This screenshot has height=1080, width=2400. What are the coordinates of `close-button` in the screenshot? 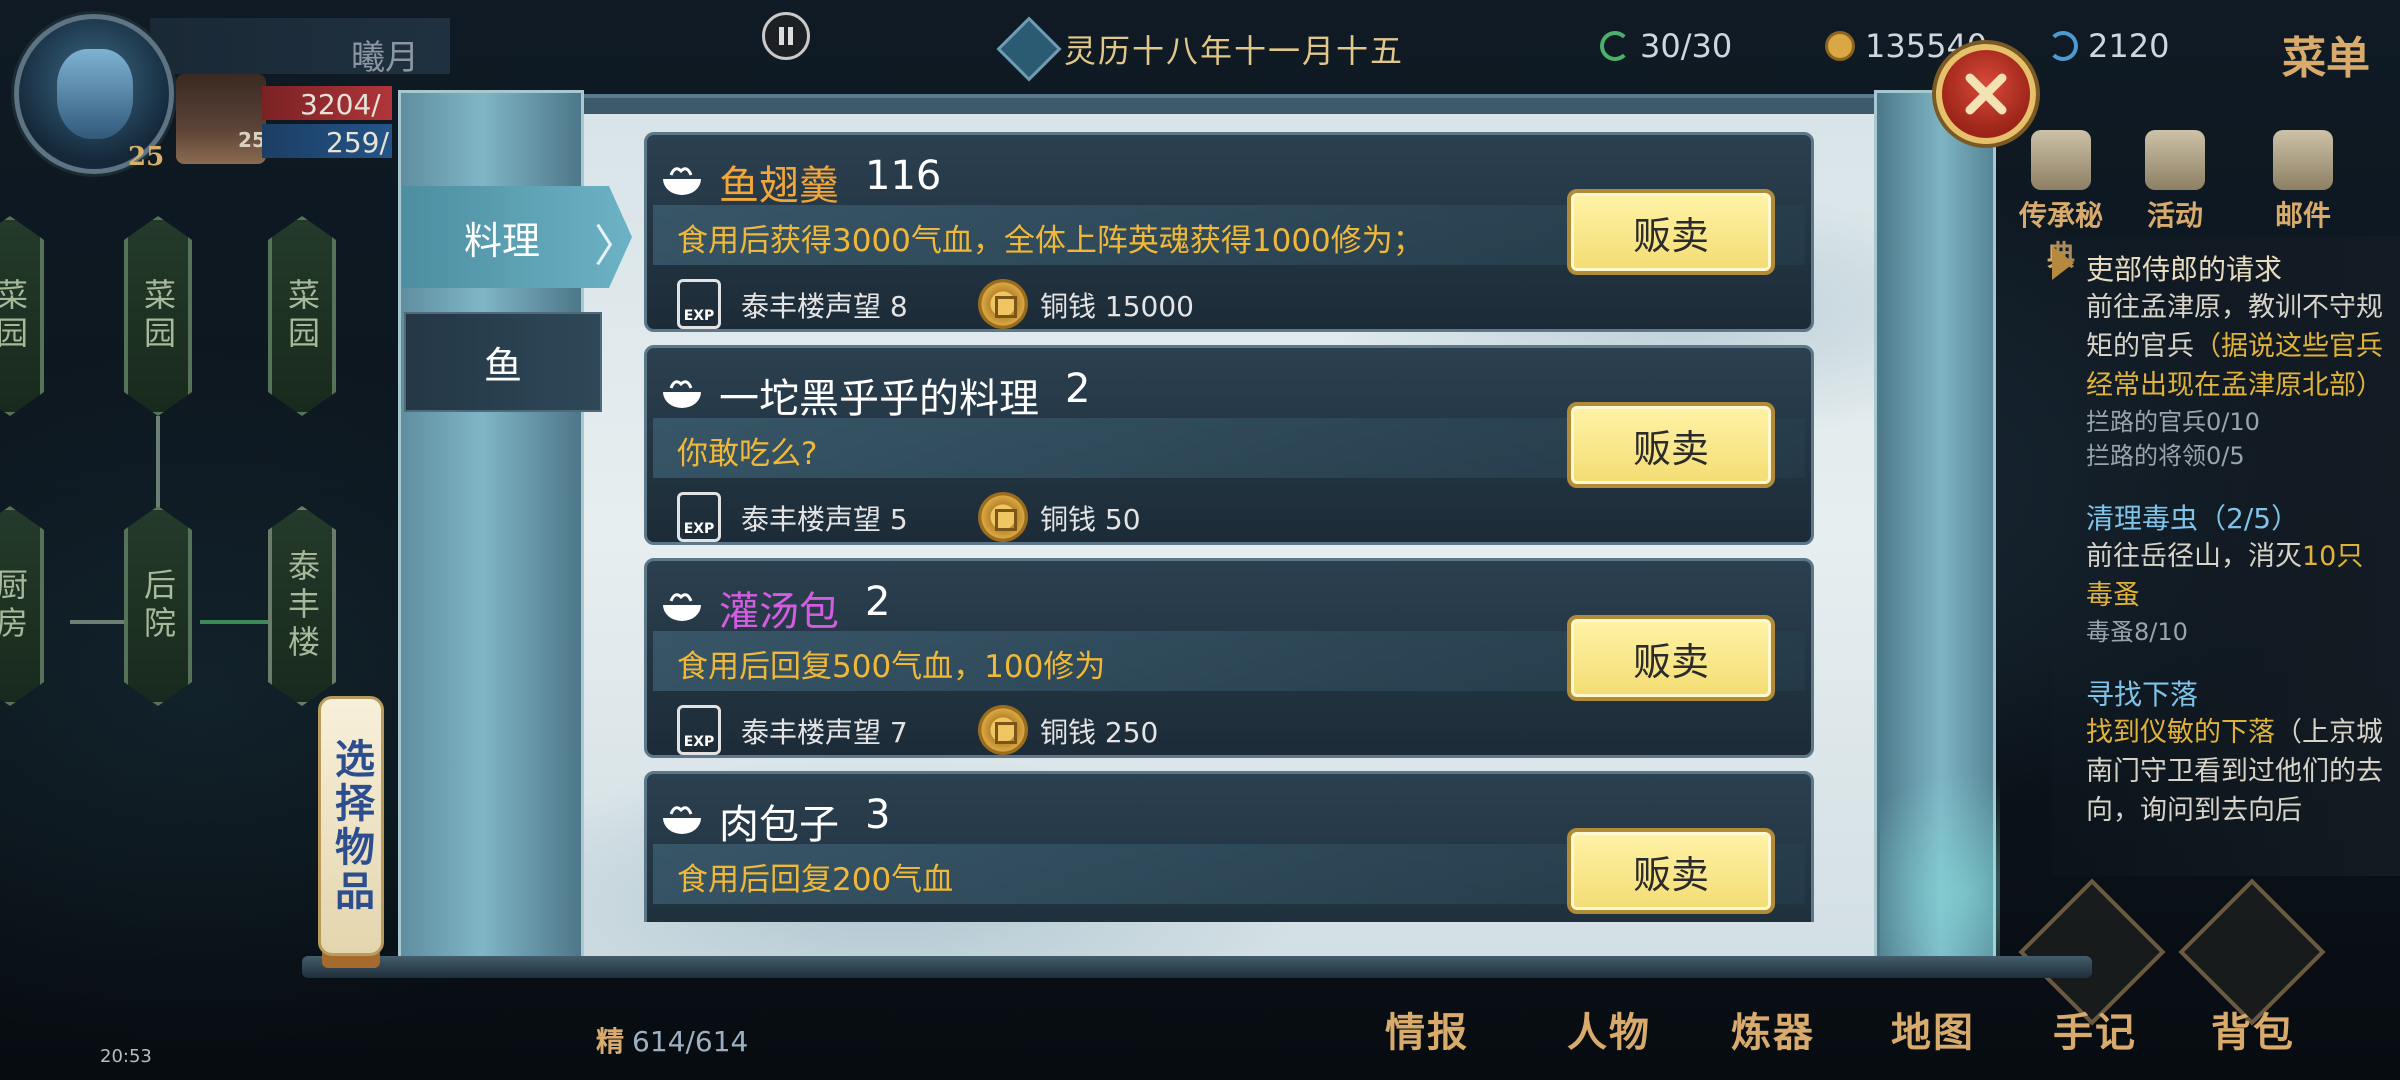 It's located at (1986, 94).